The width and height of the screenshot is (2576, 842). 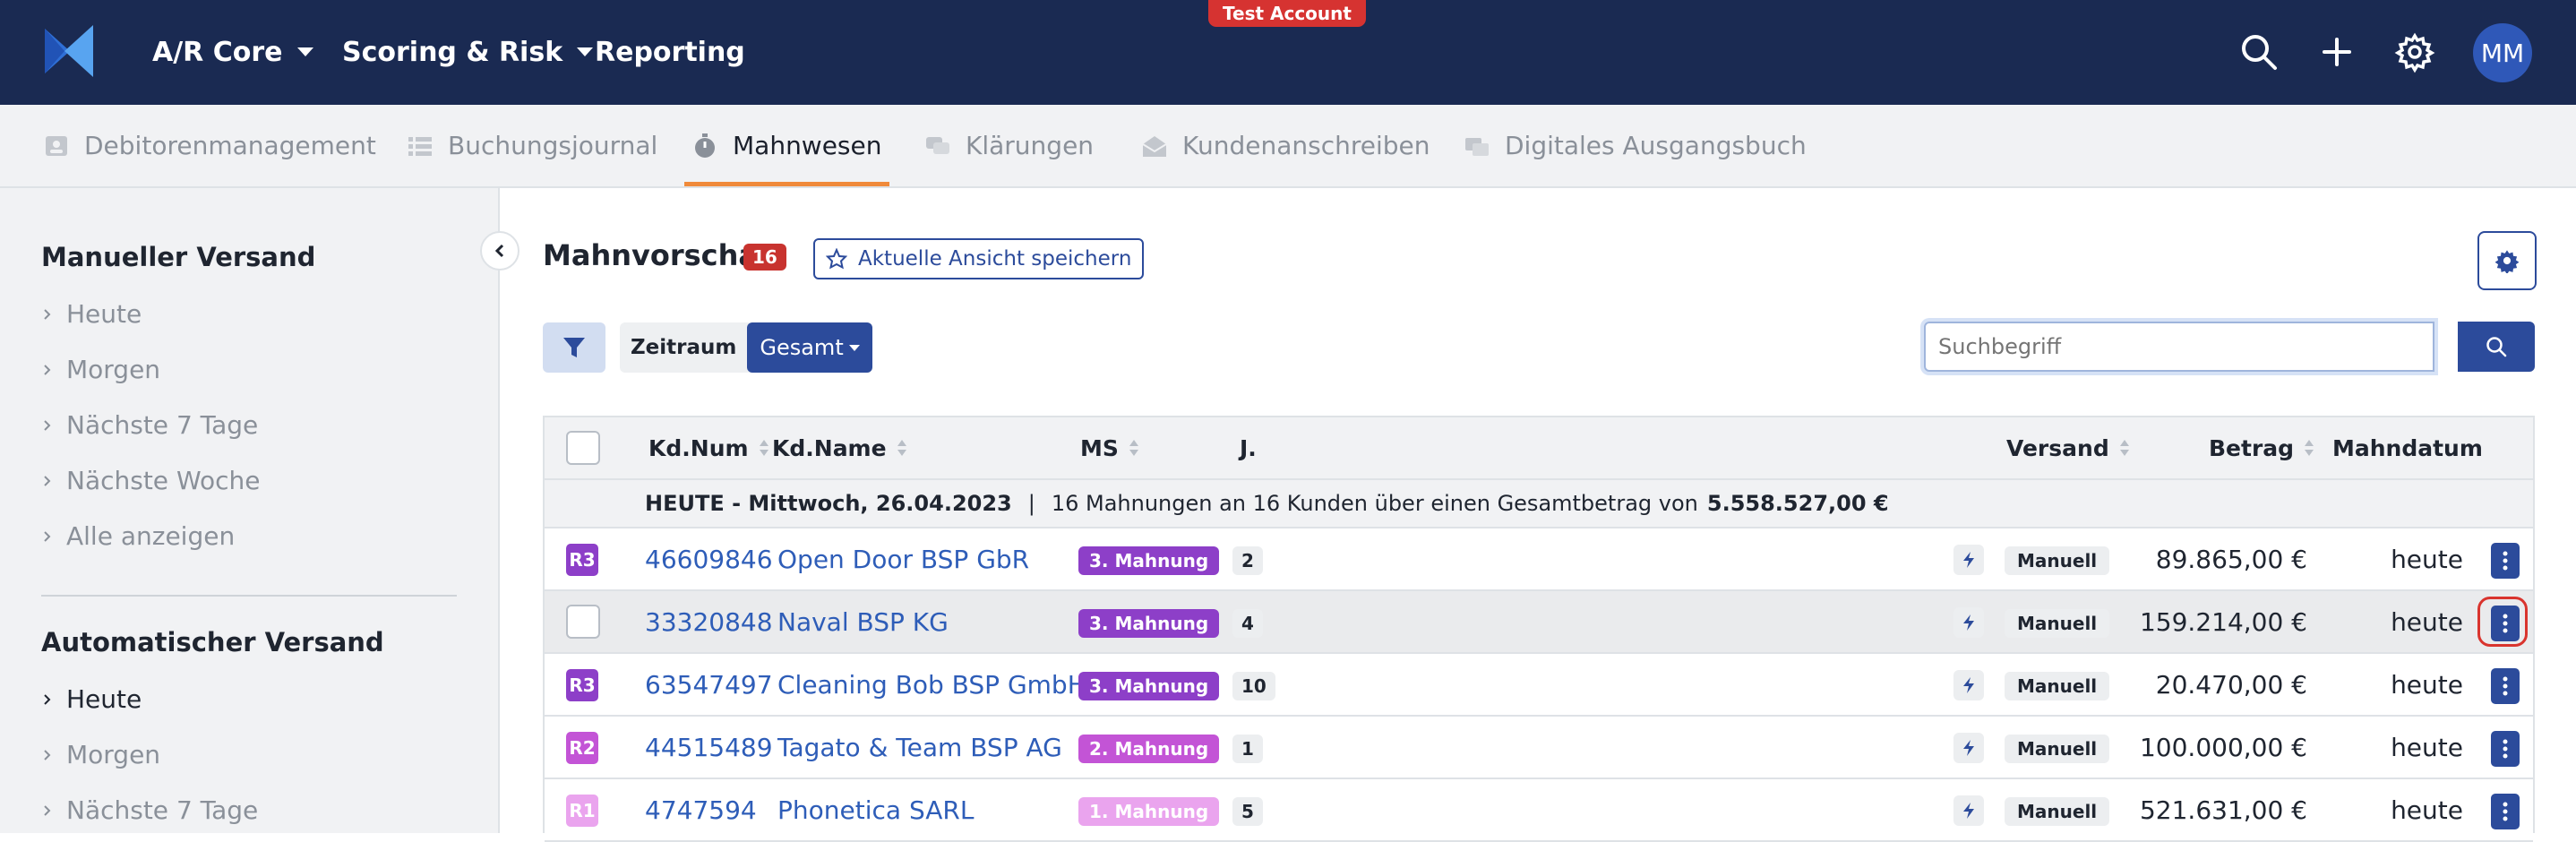 I want to click on nav-reporting: Reporting, so click(x=670, y=52).